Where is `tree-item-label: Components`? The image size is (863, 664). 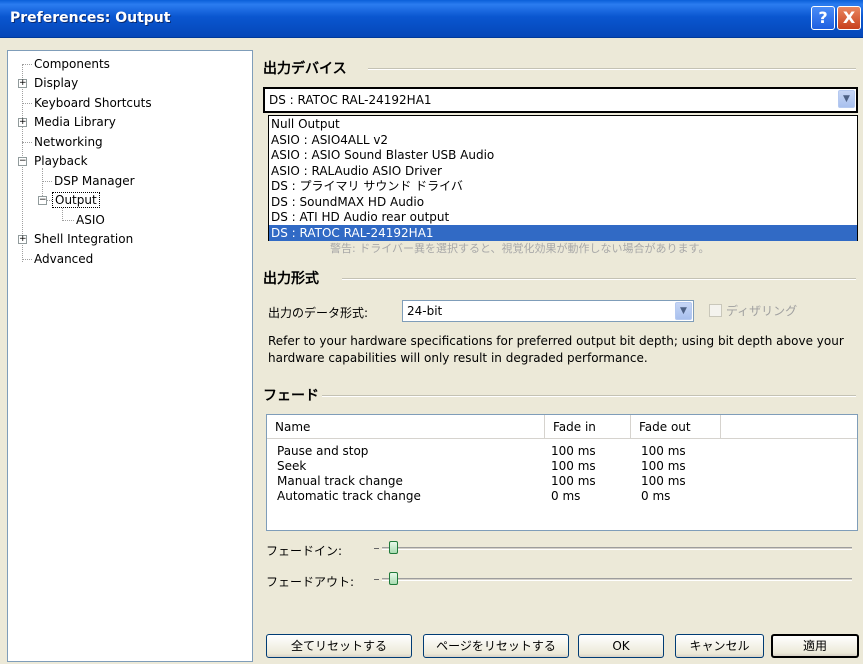 tree-item-label: Components is located at coordinates (72, 64).